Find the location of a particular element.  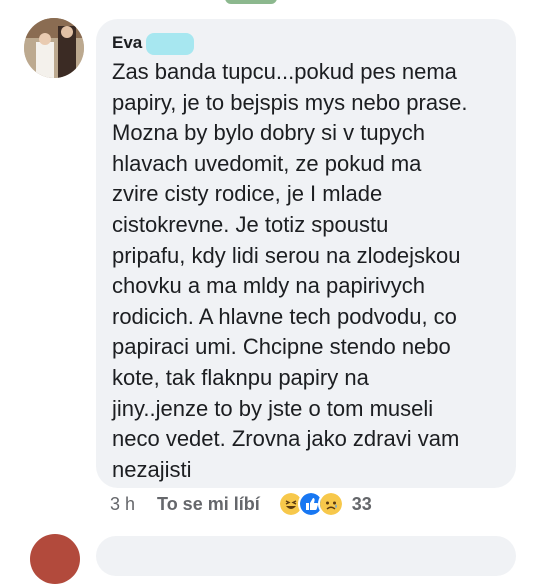

author-row: Eva is located at coordinates (305, 43).